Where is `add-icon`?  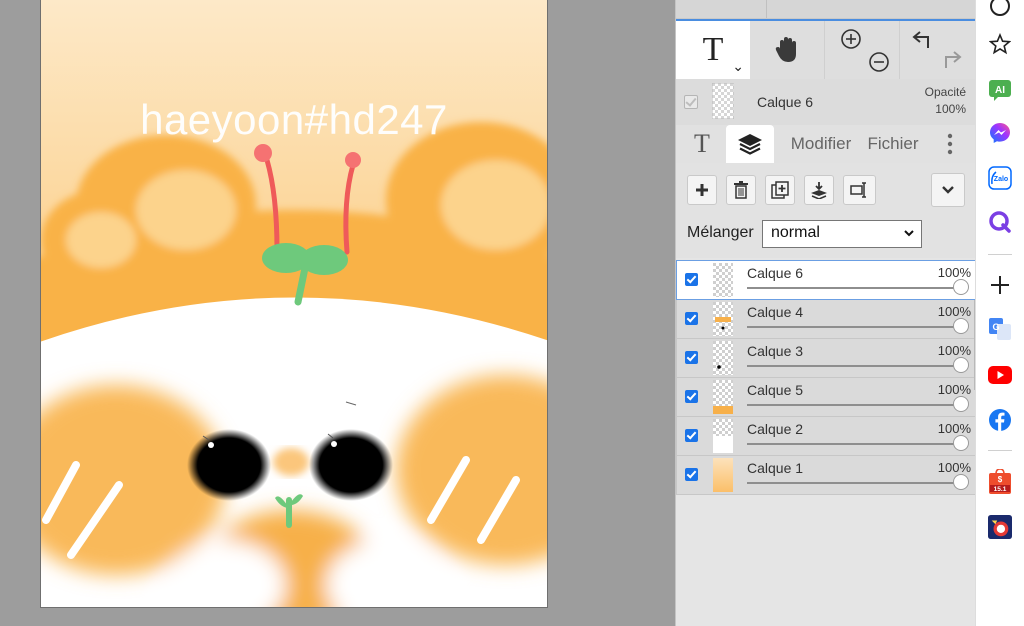 add-icon is located at coordinates (702, 190).